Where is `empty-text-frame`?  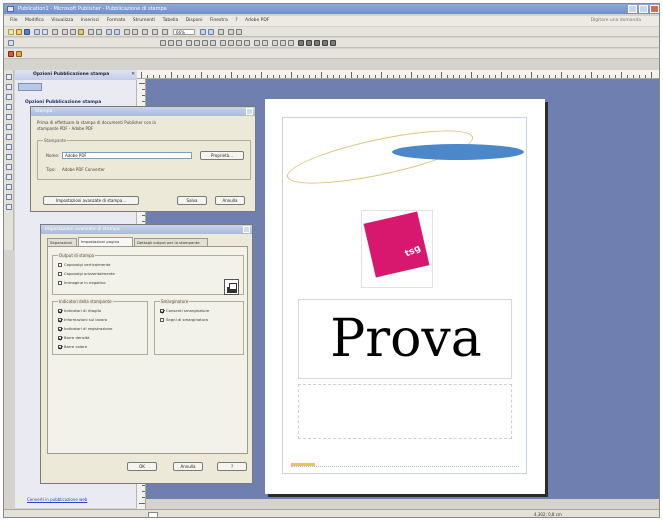 empty-text-frame is located at coordinates (405, 411).